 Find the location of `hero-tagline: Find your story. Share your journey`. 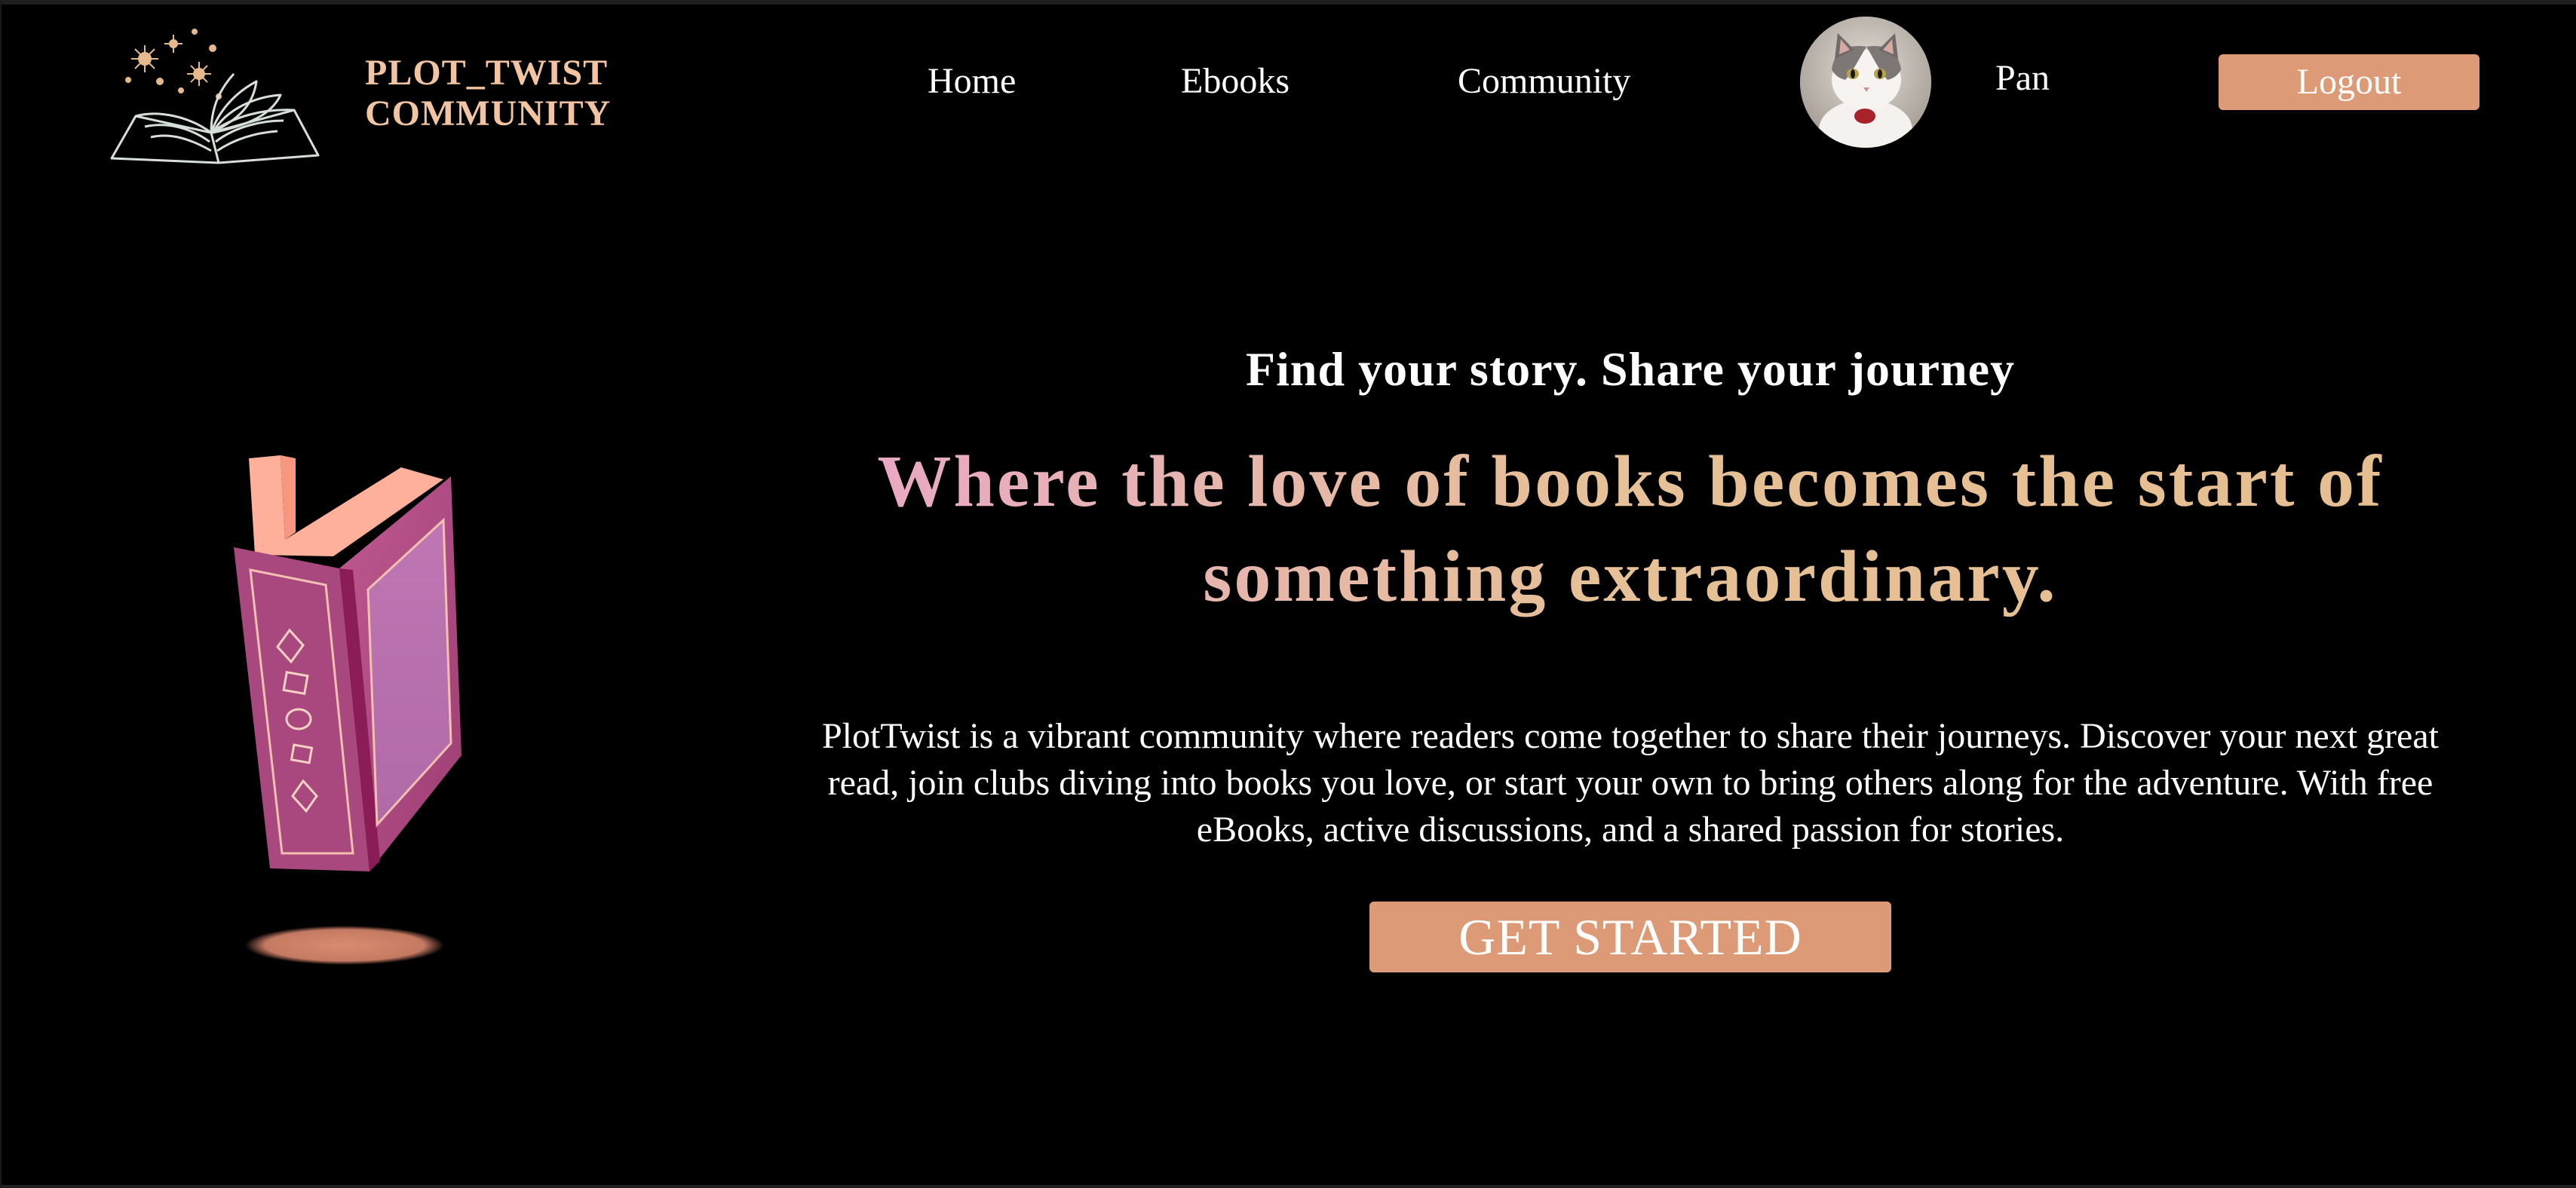

hero-tagline: Find your story. Share your journey is located at coordinates (1630, 369).